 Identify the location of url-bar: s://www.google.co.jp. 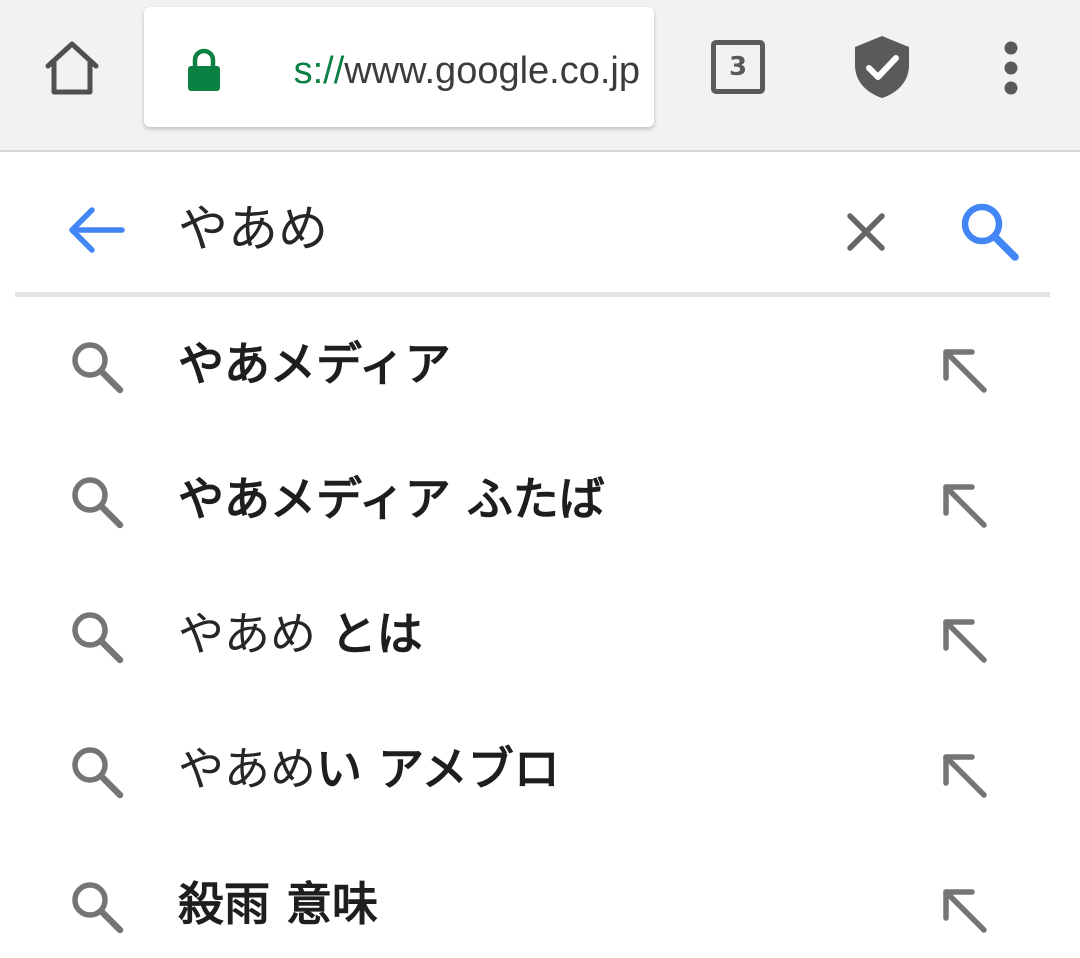
(399, 67).